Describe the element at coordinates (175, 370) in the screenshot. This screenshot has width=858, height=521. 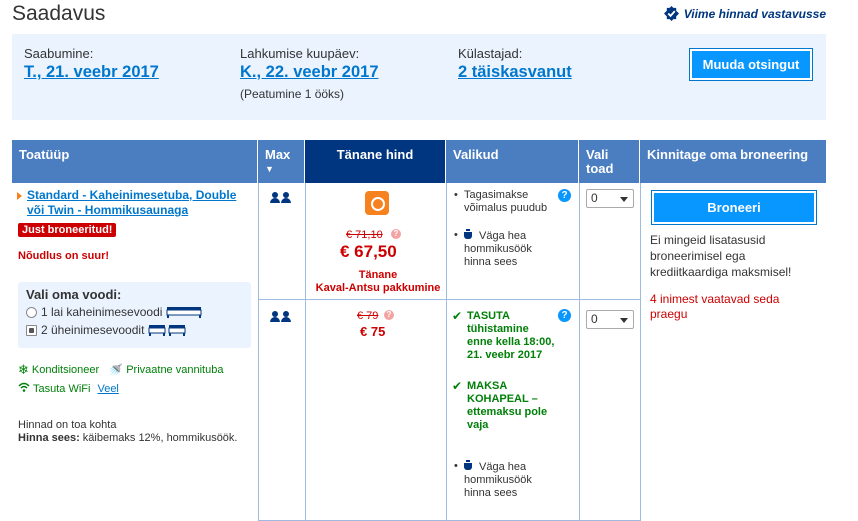
I see `amenity-label: Privaatne vannituba` at that location.